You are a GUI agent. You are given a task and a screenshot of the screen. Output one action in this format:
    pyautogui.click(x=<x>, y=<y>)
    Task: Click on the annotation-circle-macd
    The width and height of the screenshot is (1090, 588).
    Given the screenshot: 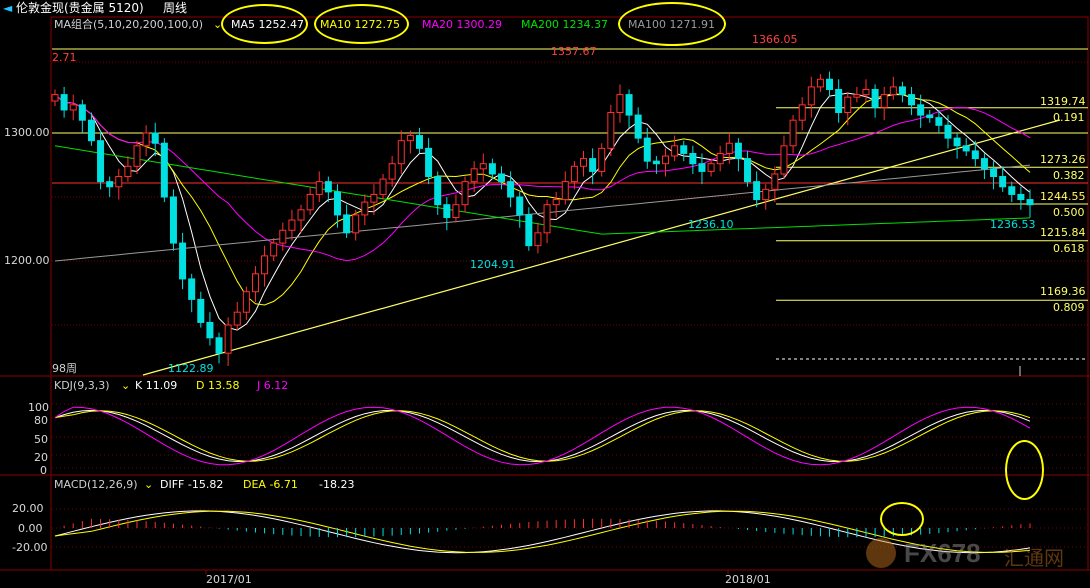 What is the action you would take?
    pyautogui.click(x=902, y=519)
    